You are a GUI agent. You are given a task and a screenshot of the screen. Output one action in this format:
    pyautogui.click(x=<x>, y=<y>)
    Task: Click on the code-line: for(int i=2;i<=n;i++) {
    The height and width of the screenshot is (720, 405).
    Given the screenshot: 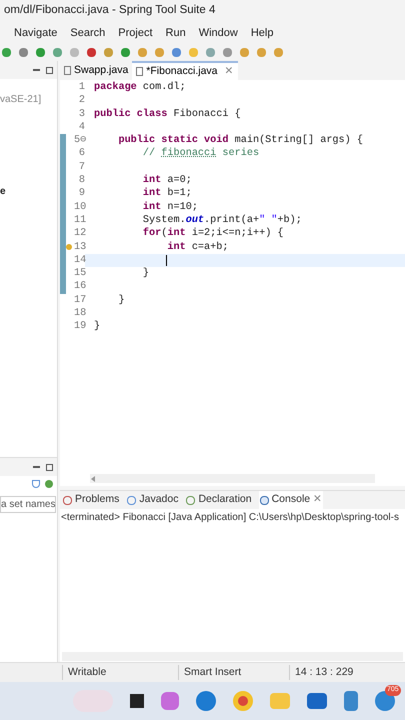 What is the action you would take?
    pyautogui.click(x=213, y=234)
    